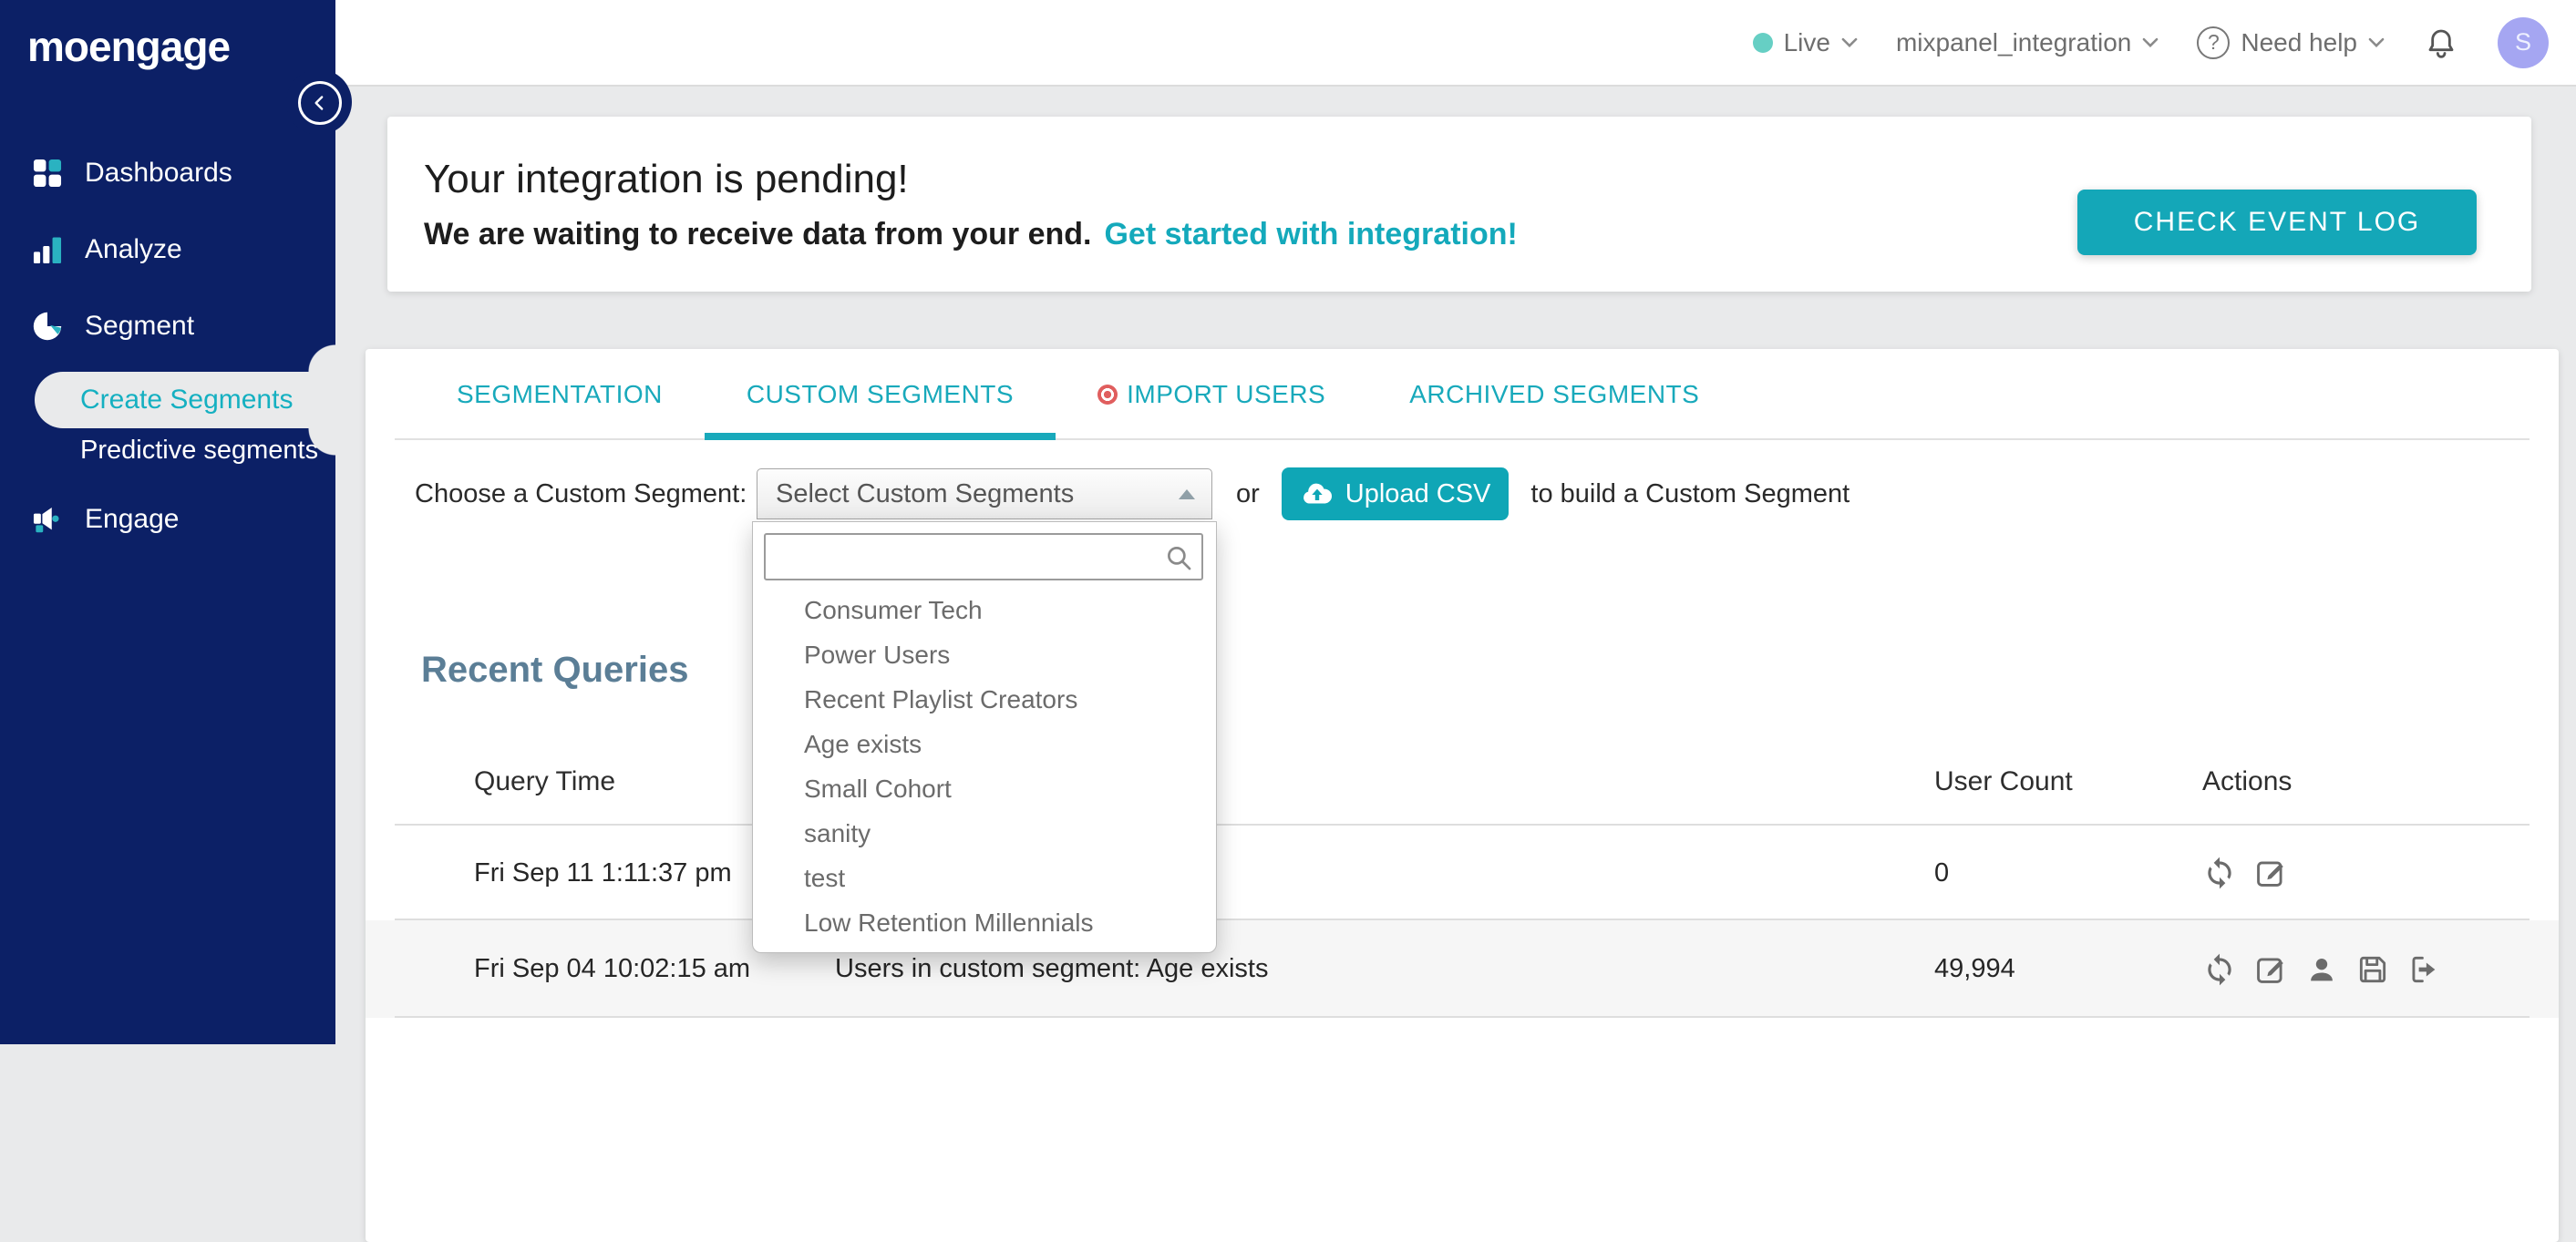  Describe the element at coordinates (47, 249) in the screenshot. I see `bar-chart-icon` at that location.